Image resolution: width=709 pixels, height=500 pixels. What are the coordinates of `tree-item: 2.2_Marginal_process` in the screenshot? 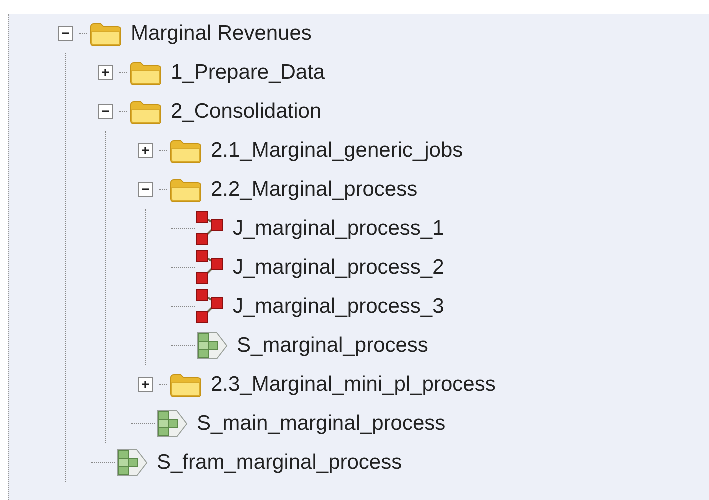 It's located at (314, 190).